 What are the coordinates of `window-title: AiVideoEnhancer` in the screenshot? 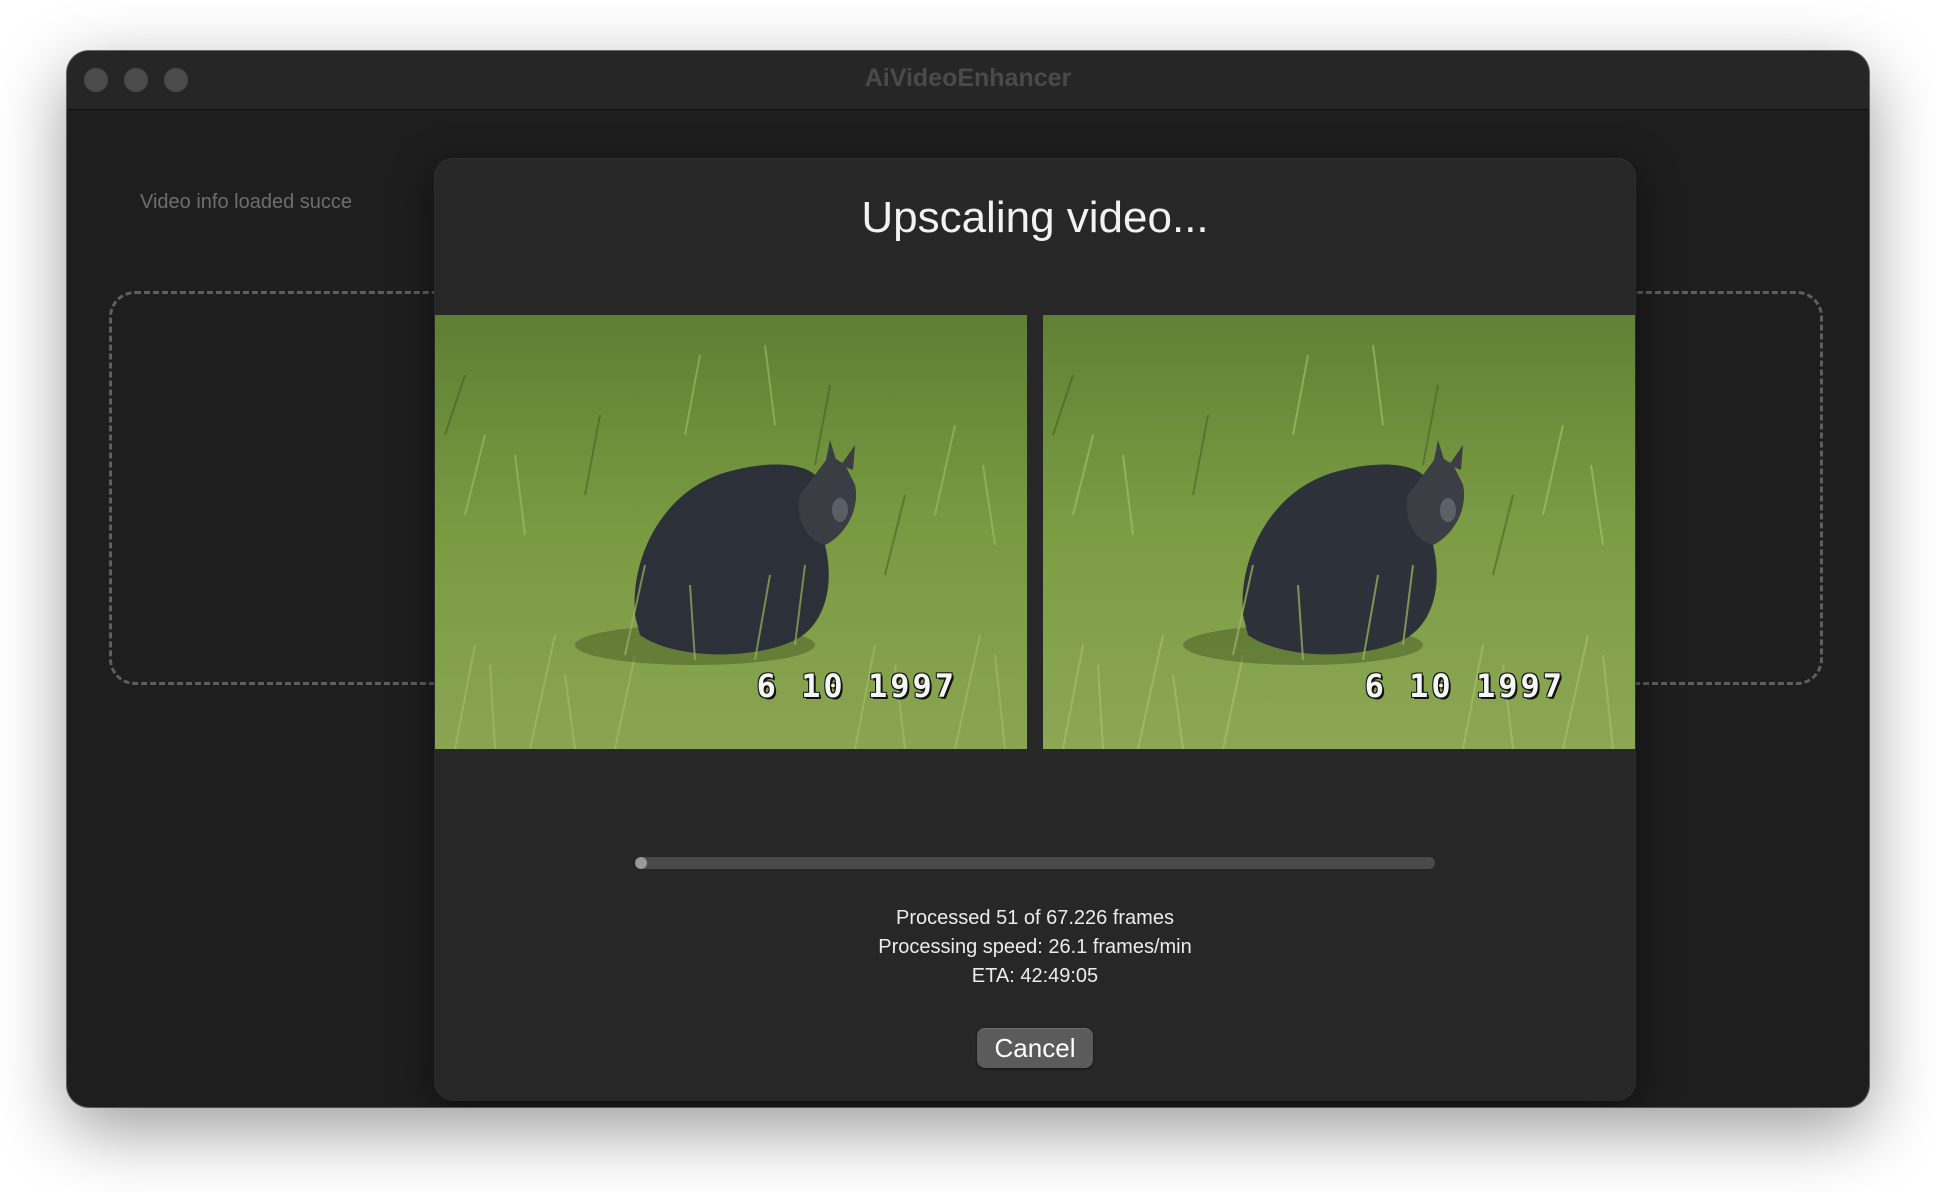 It's located at (968, 78).